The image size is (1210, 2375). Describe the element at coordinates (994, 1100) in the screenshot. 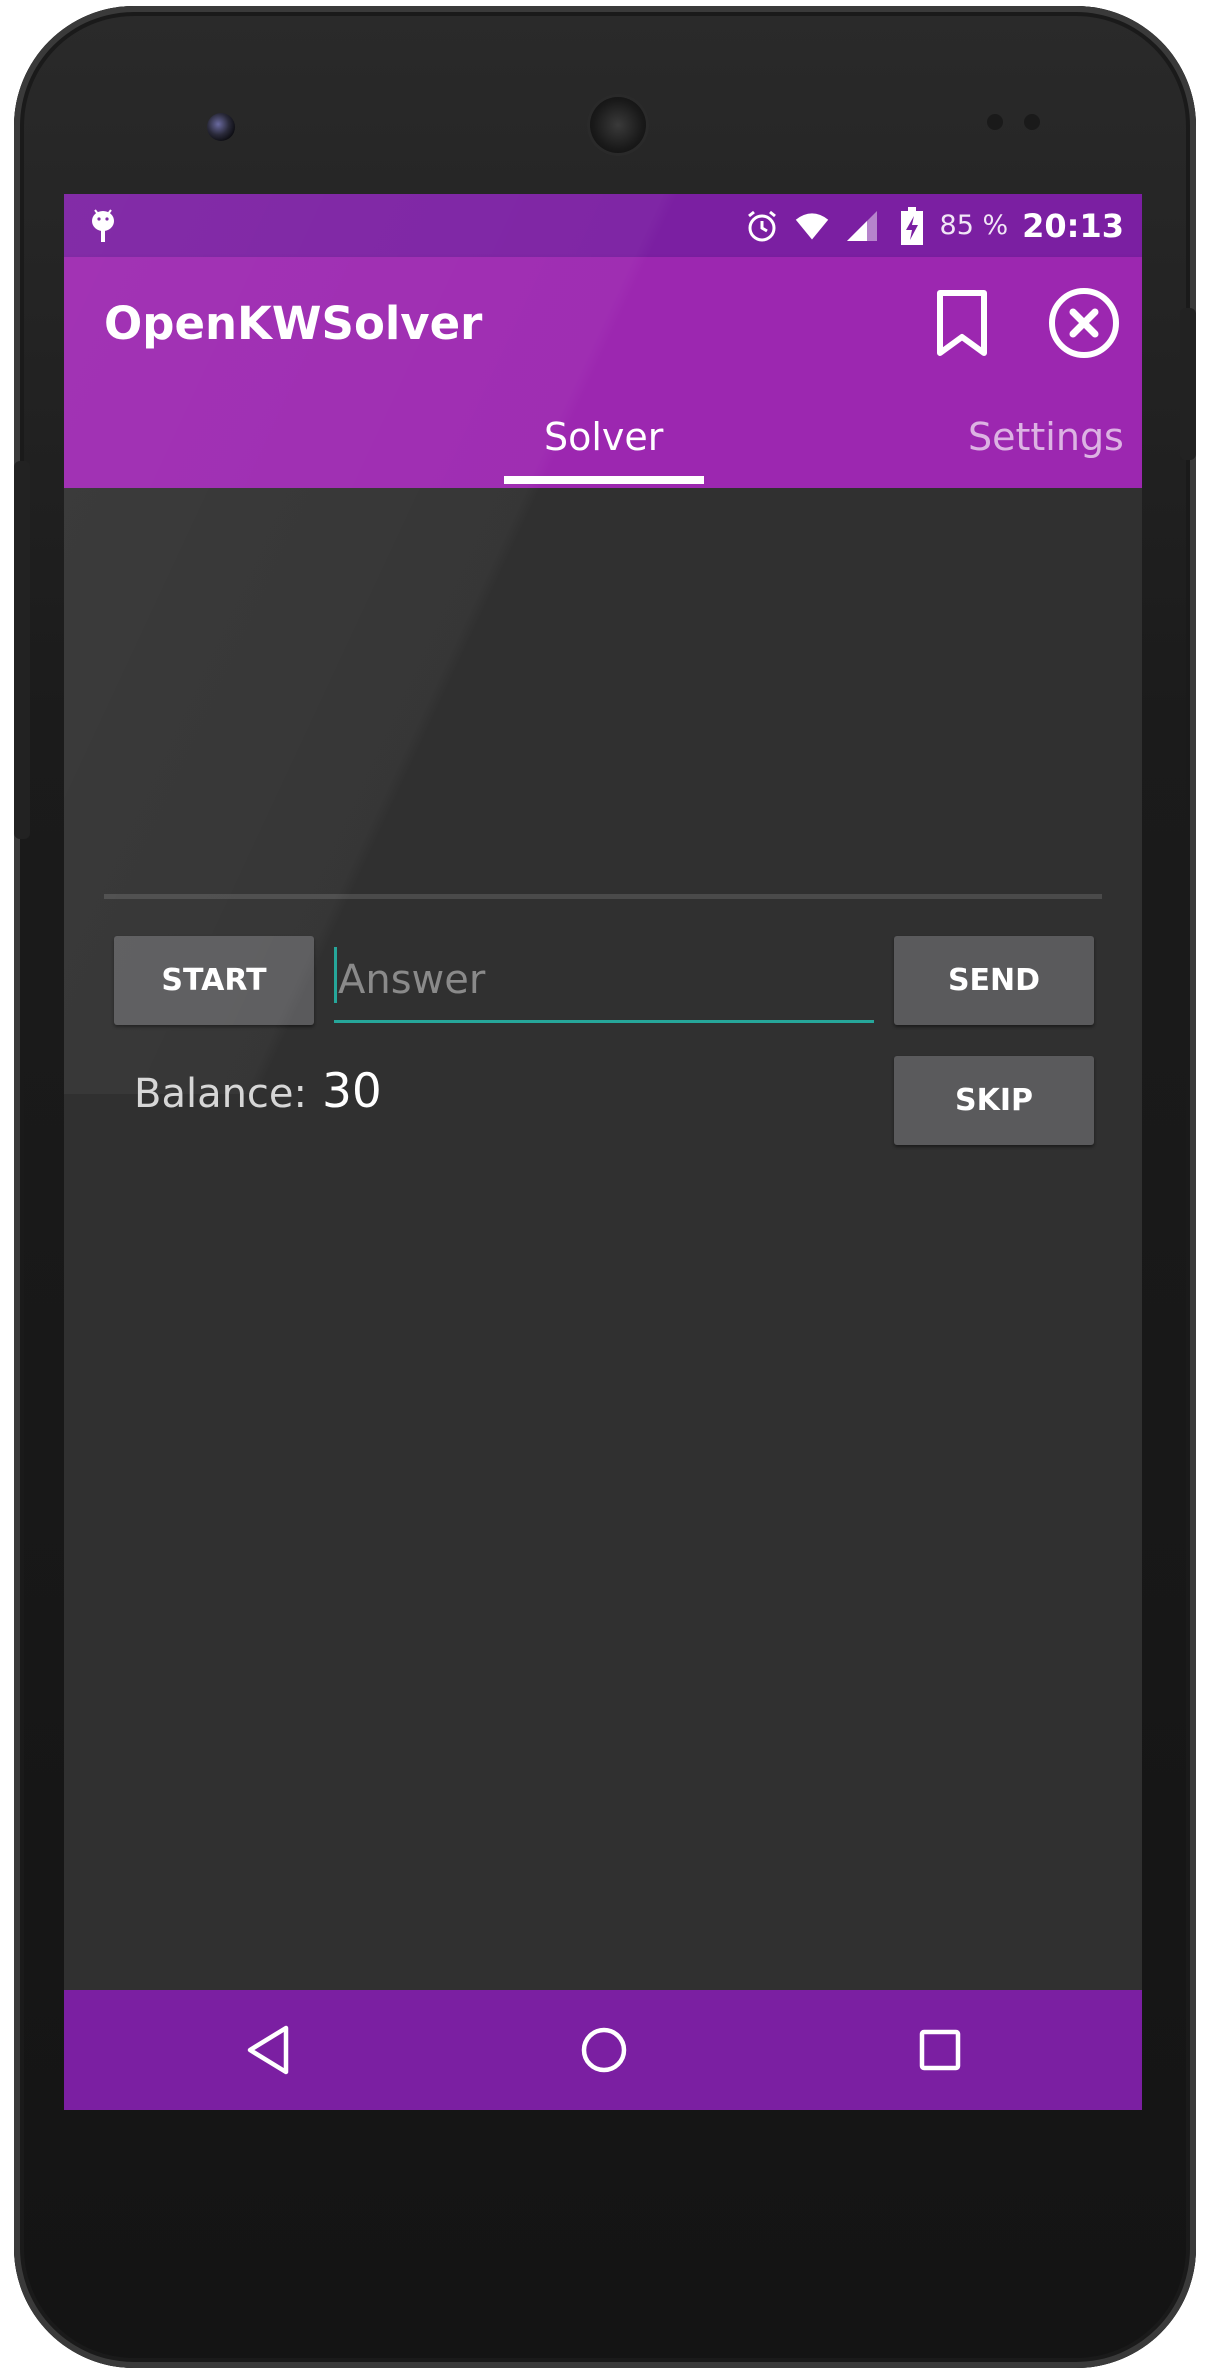

I see `skip-button: SKIP` at that location.